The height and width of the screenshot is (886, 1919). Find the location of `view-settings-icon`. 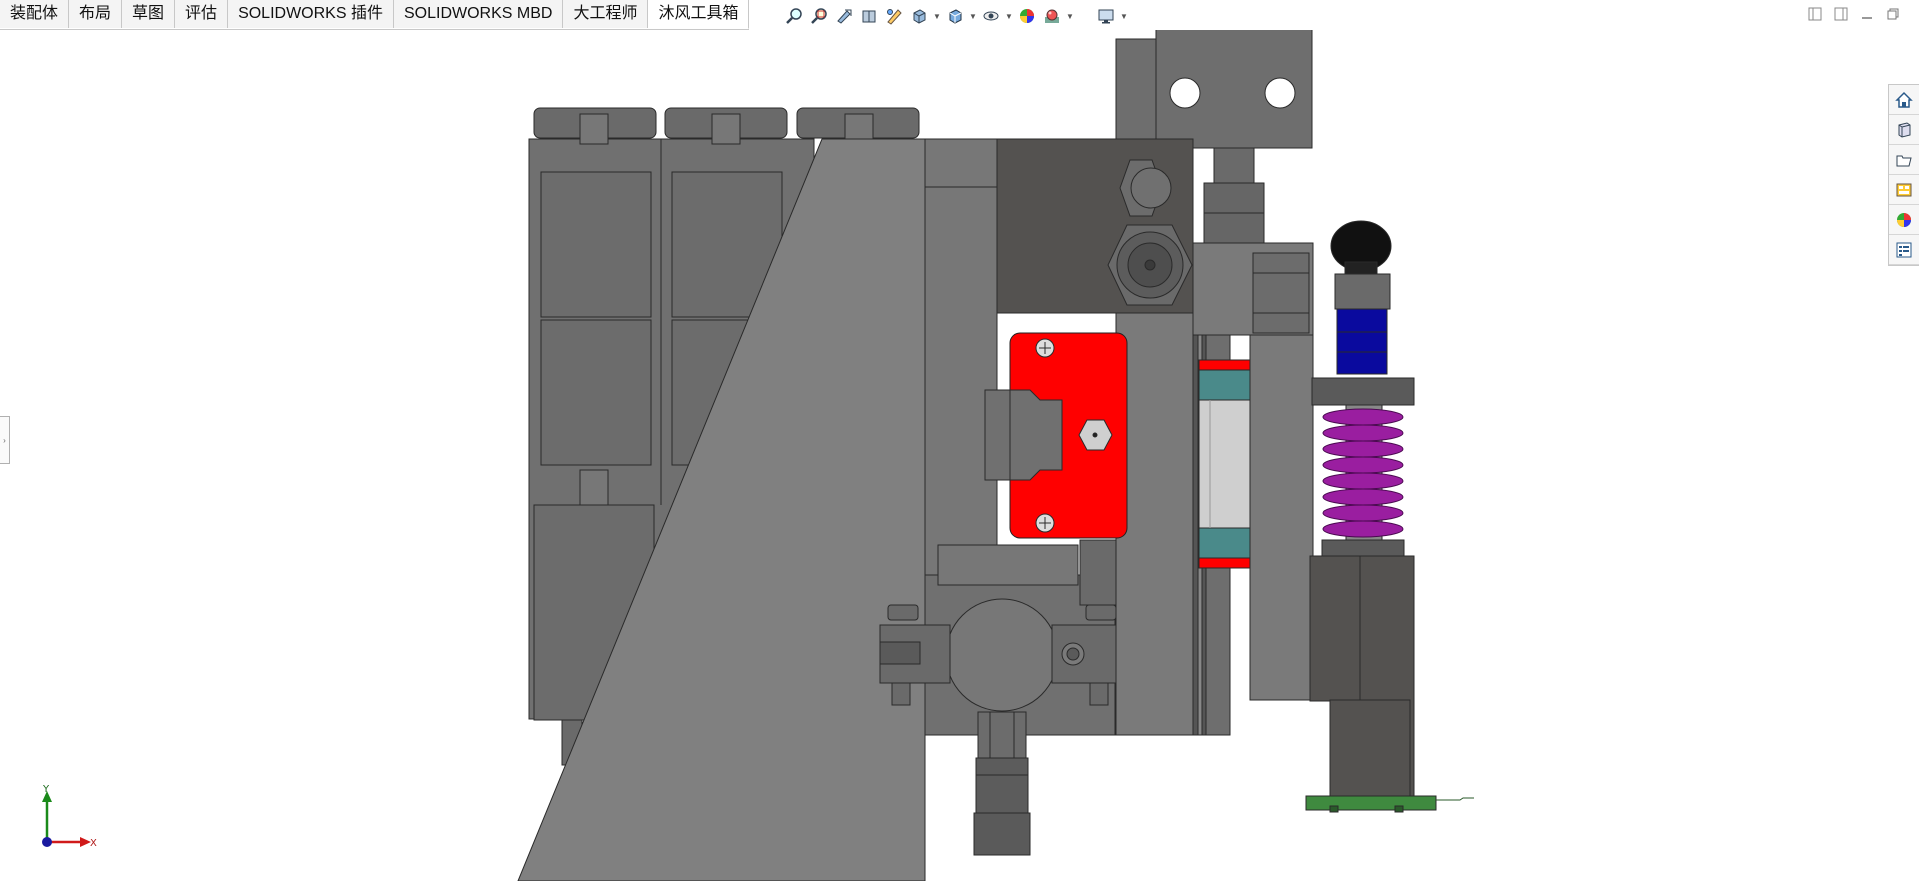

view-settings-icon is located at coordinates (1106, 16).